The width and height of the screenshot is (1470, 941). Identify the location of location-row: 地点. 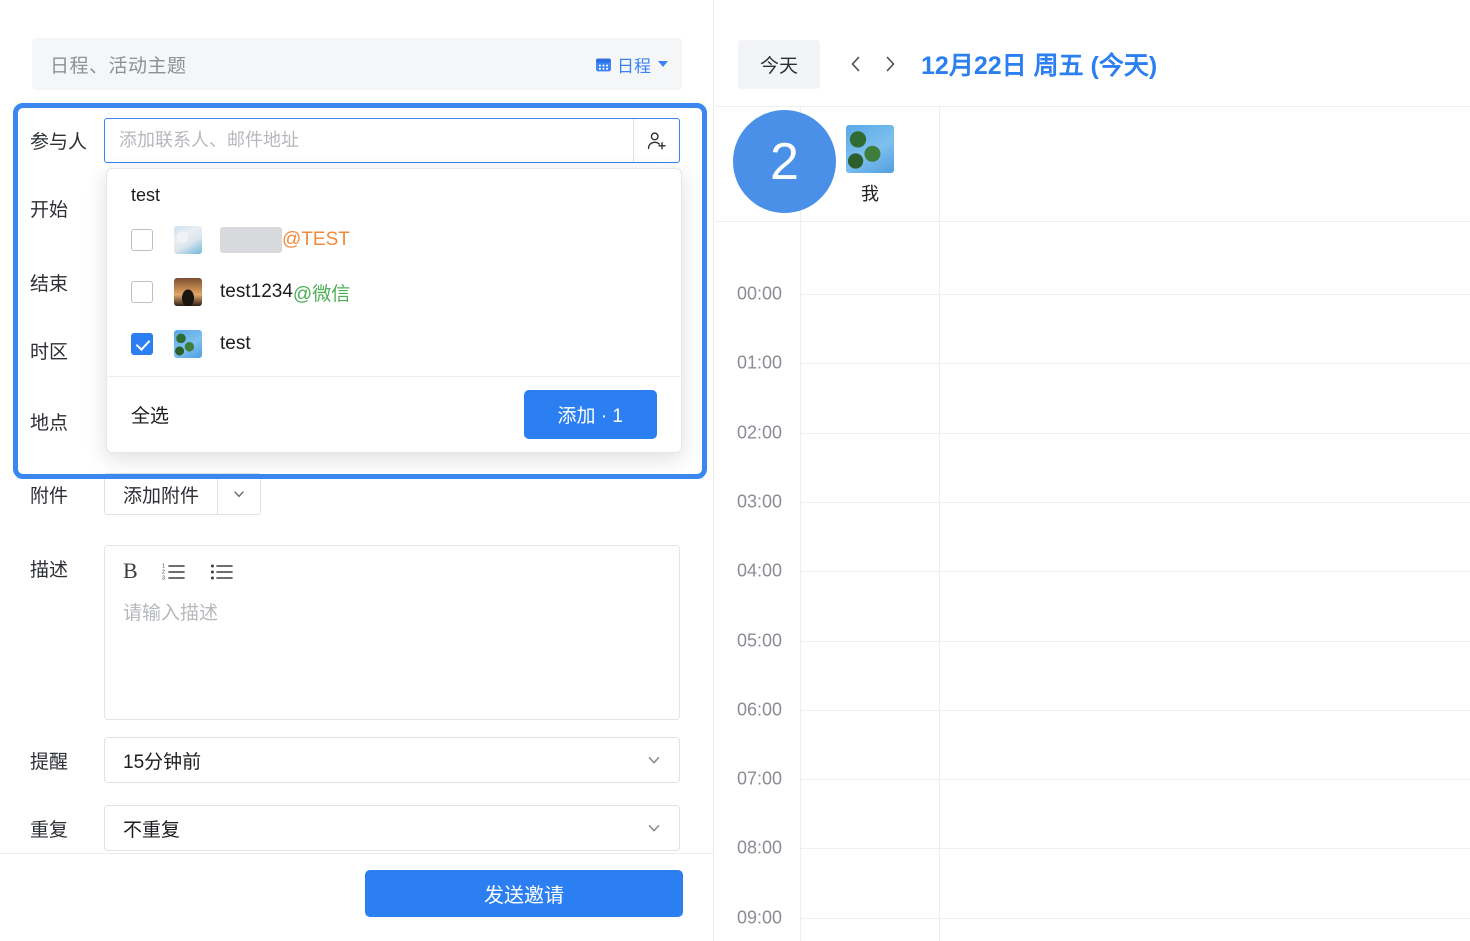
(67, 421).